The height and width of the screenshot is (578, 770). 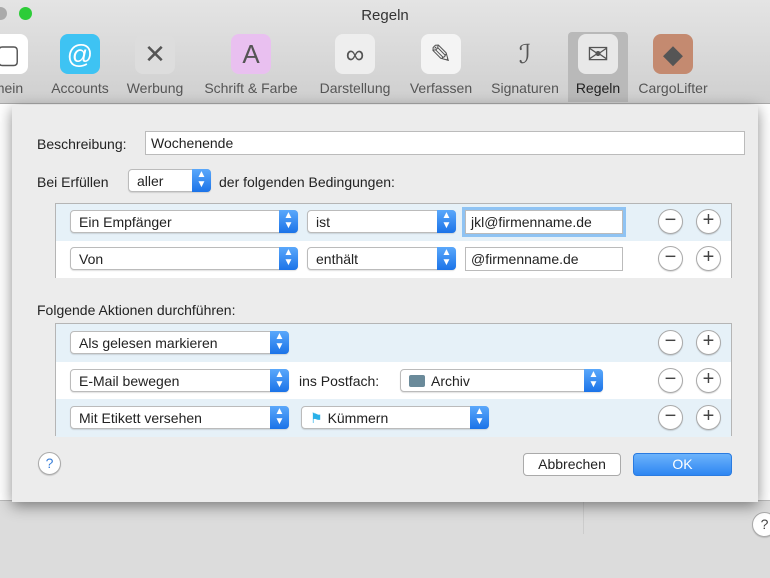 What do you see at coordinates (572, 464) in the screenshot?
I see `cancel-button: Abbrechen` at bounding box center [572, 464].